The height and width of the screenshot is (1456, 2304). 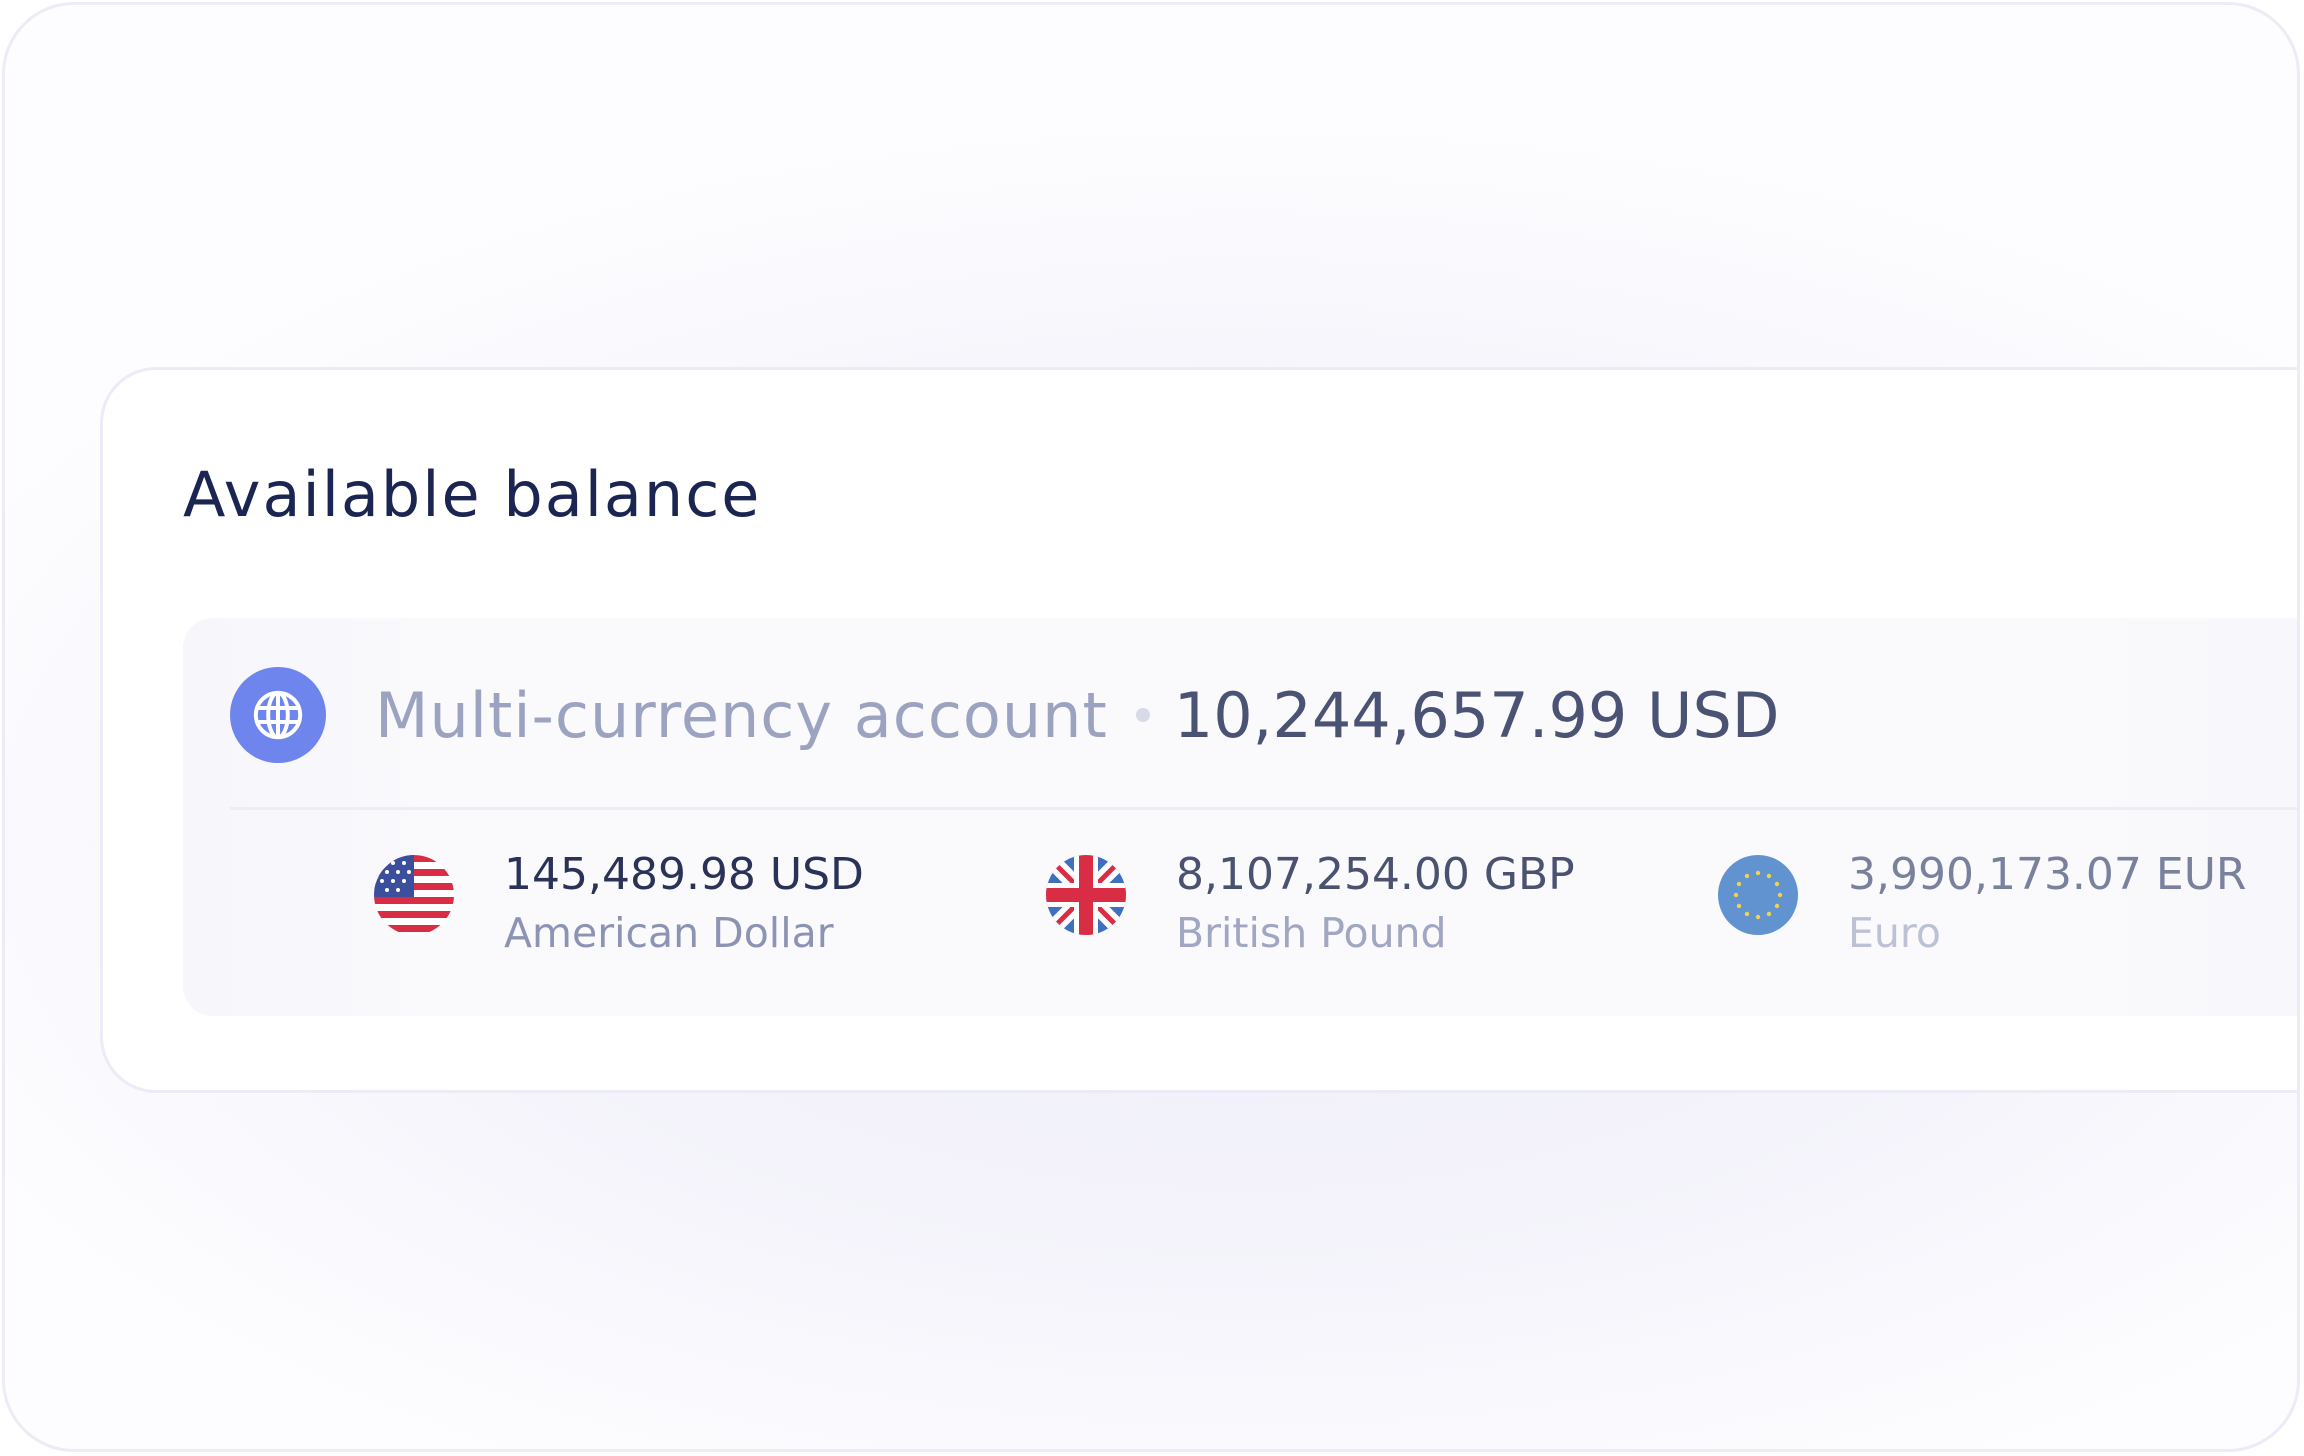 What do you see at coordinates (684, 874) in the screenshot?
I see `currency-amount: 145,489.98 USD` at bounding box center [684, 874].